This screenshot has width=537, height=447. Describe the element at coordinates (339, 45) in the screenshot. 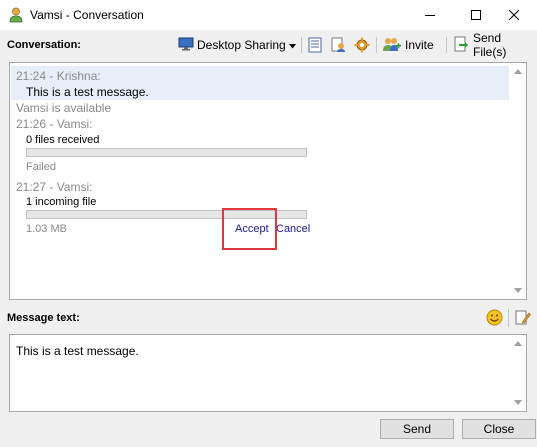

I see `contact-info-icon` at that location.